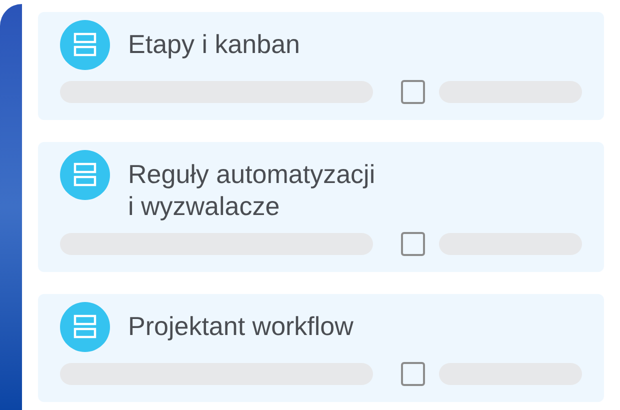  What do you see at coordinates (214, 44) in the screenshot?
I see `card-title: Etapy i kanban` at bounding box center [214, 44].